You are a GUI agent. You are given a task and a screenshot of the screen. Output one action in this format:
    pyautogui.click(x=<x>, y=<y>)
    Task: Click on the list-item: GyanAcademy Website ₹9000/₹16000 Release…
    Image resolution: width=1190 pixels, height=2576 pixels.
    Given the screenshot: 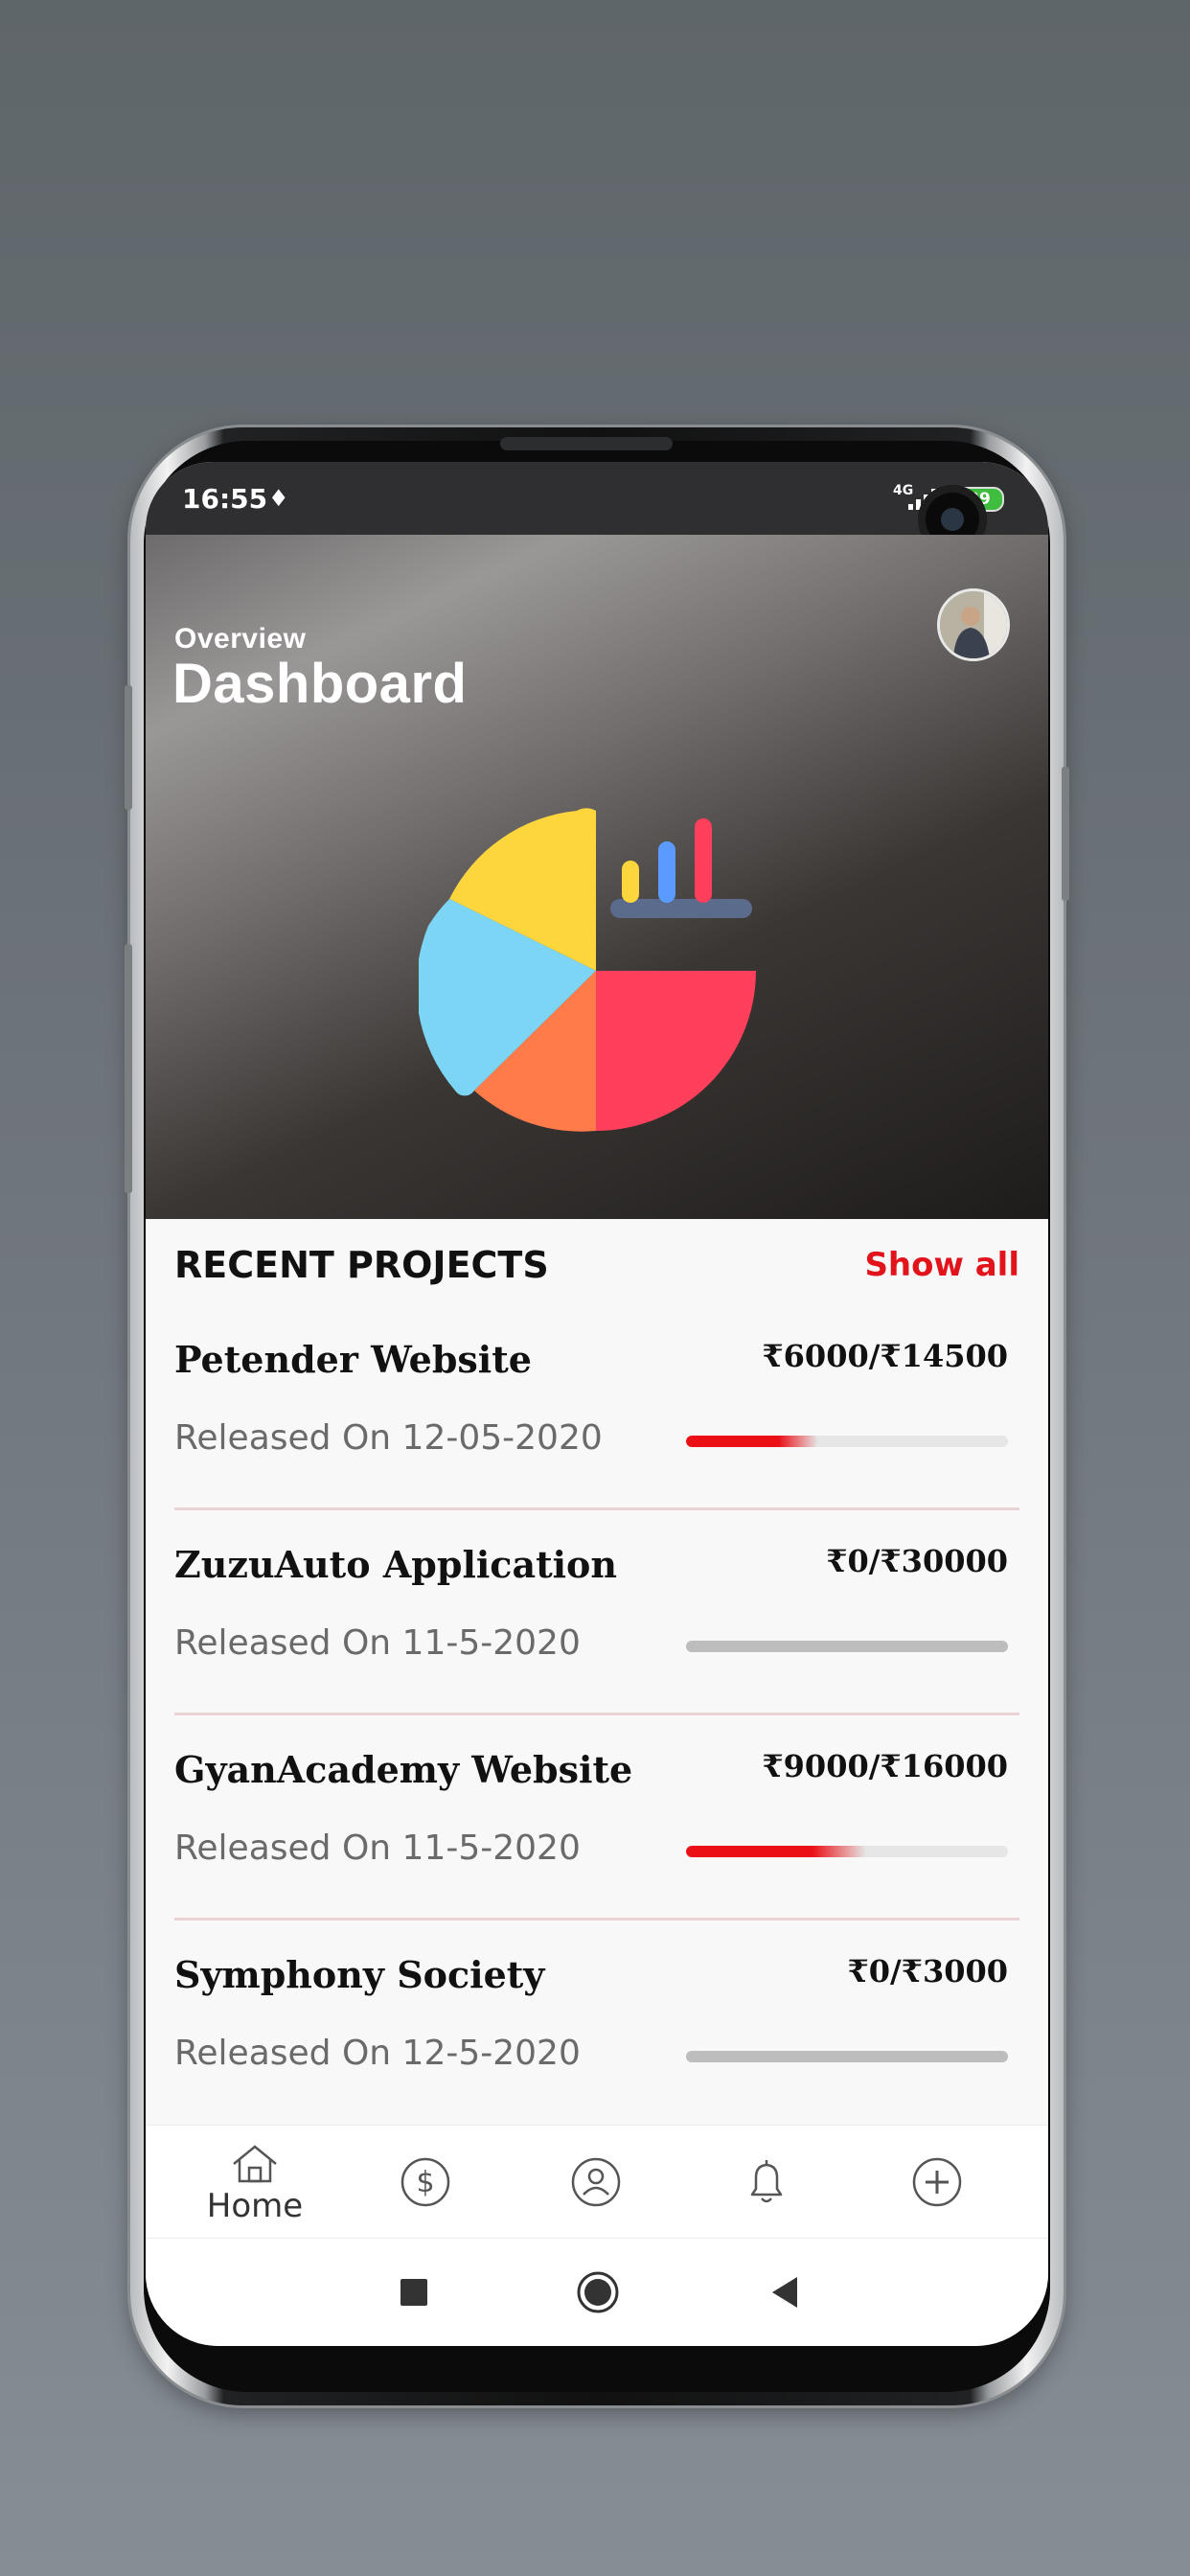 What is the action you would take?
    pyautogui.click(x=596, y=1817)
    